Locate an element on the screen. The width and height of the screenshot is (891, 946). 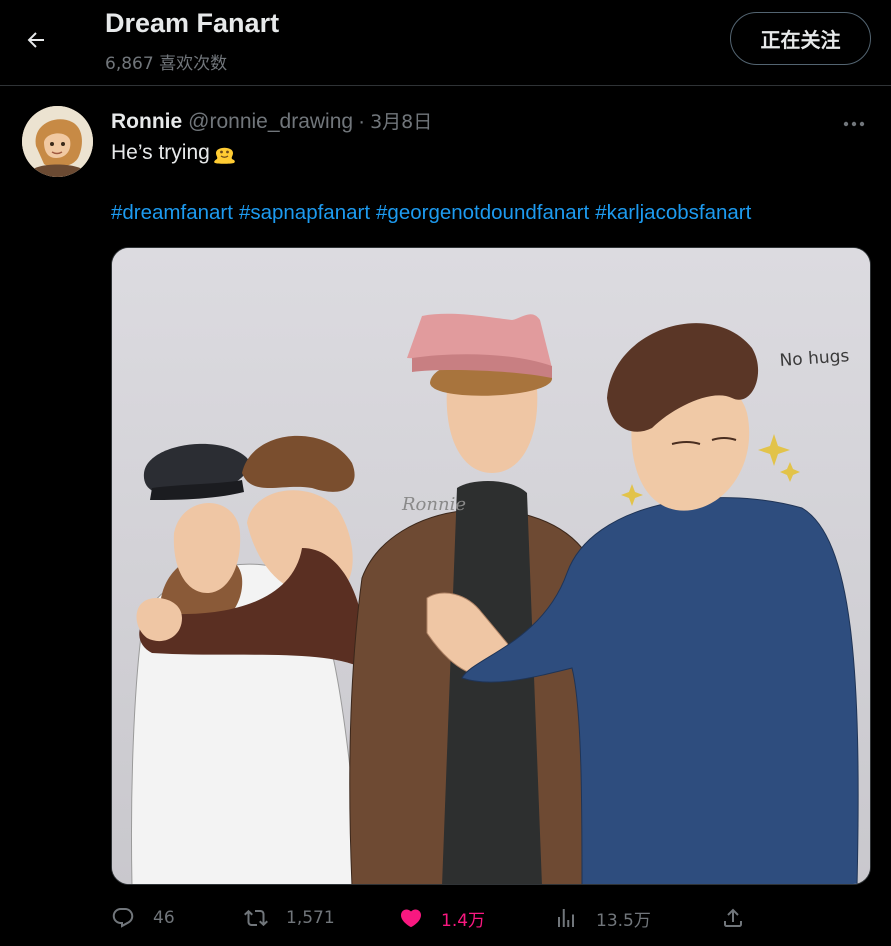
repost-icon is located at coordinates (256, 918).